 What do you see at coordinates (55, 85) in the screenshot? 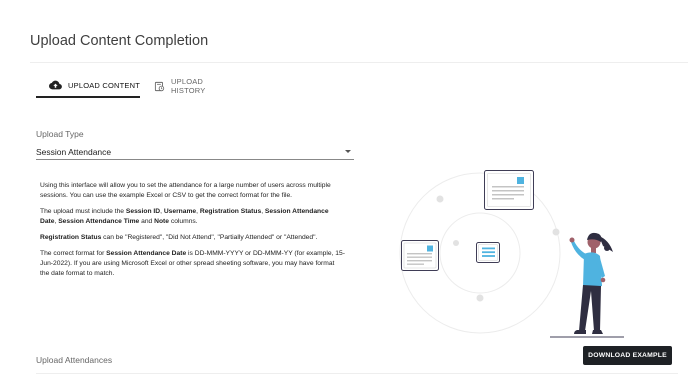
I see `cloud-upload-icon` at bounding box center [55, 85].